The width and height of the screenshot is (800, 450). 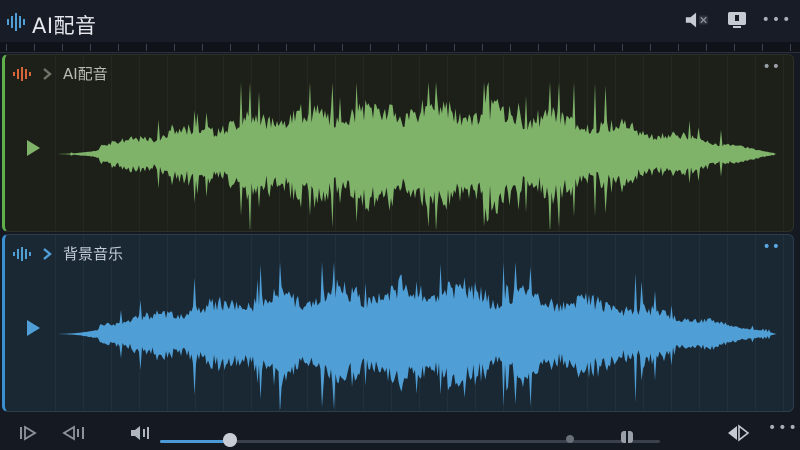 What do you see at coordinates (738, 433) in the screenshot?
I see `fullscreen-icon` at bounding box center [738, 433].